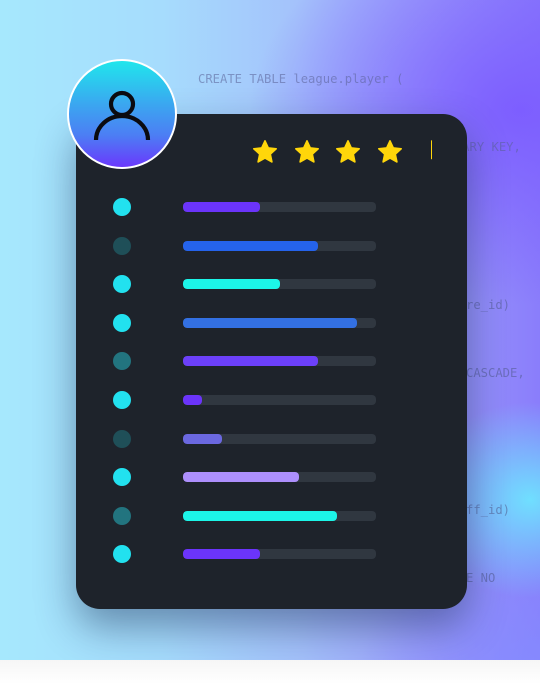  I want to click on code-line: ff_id), so click(488, 509).